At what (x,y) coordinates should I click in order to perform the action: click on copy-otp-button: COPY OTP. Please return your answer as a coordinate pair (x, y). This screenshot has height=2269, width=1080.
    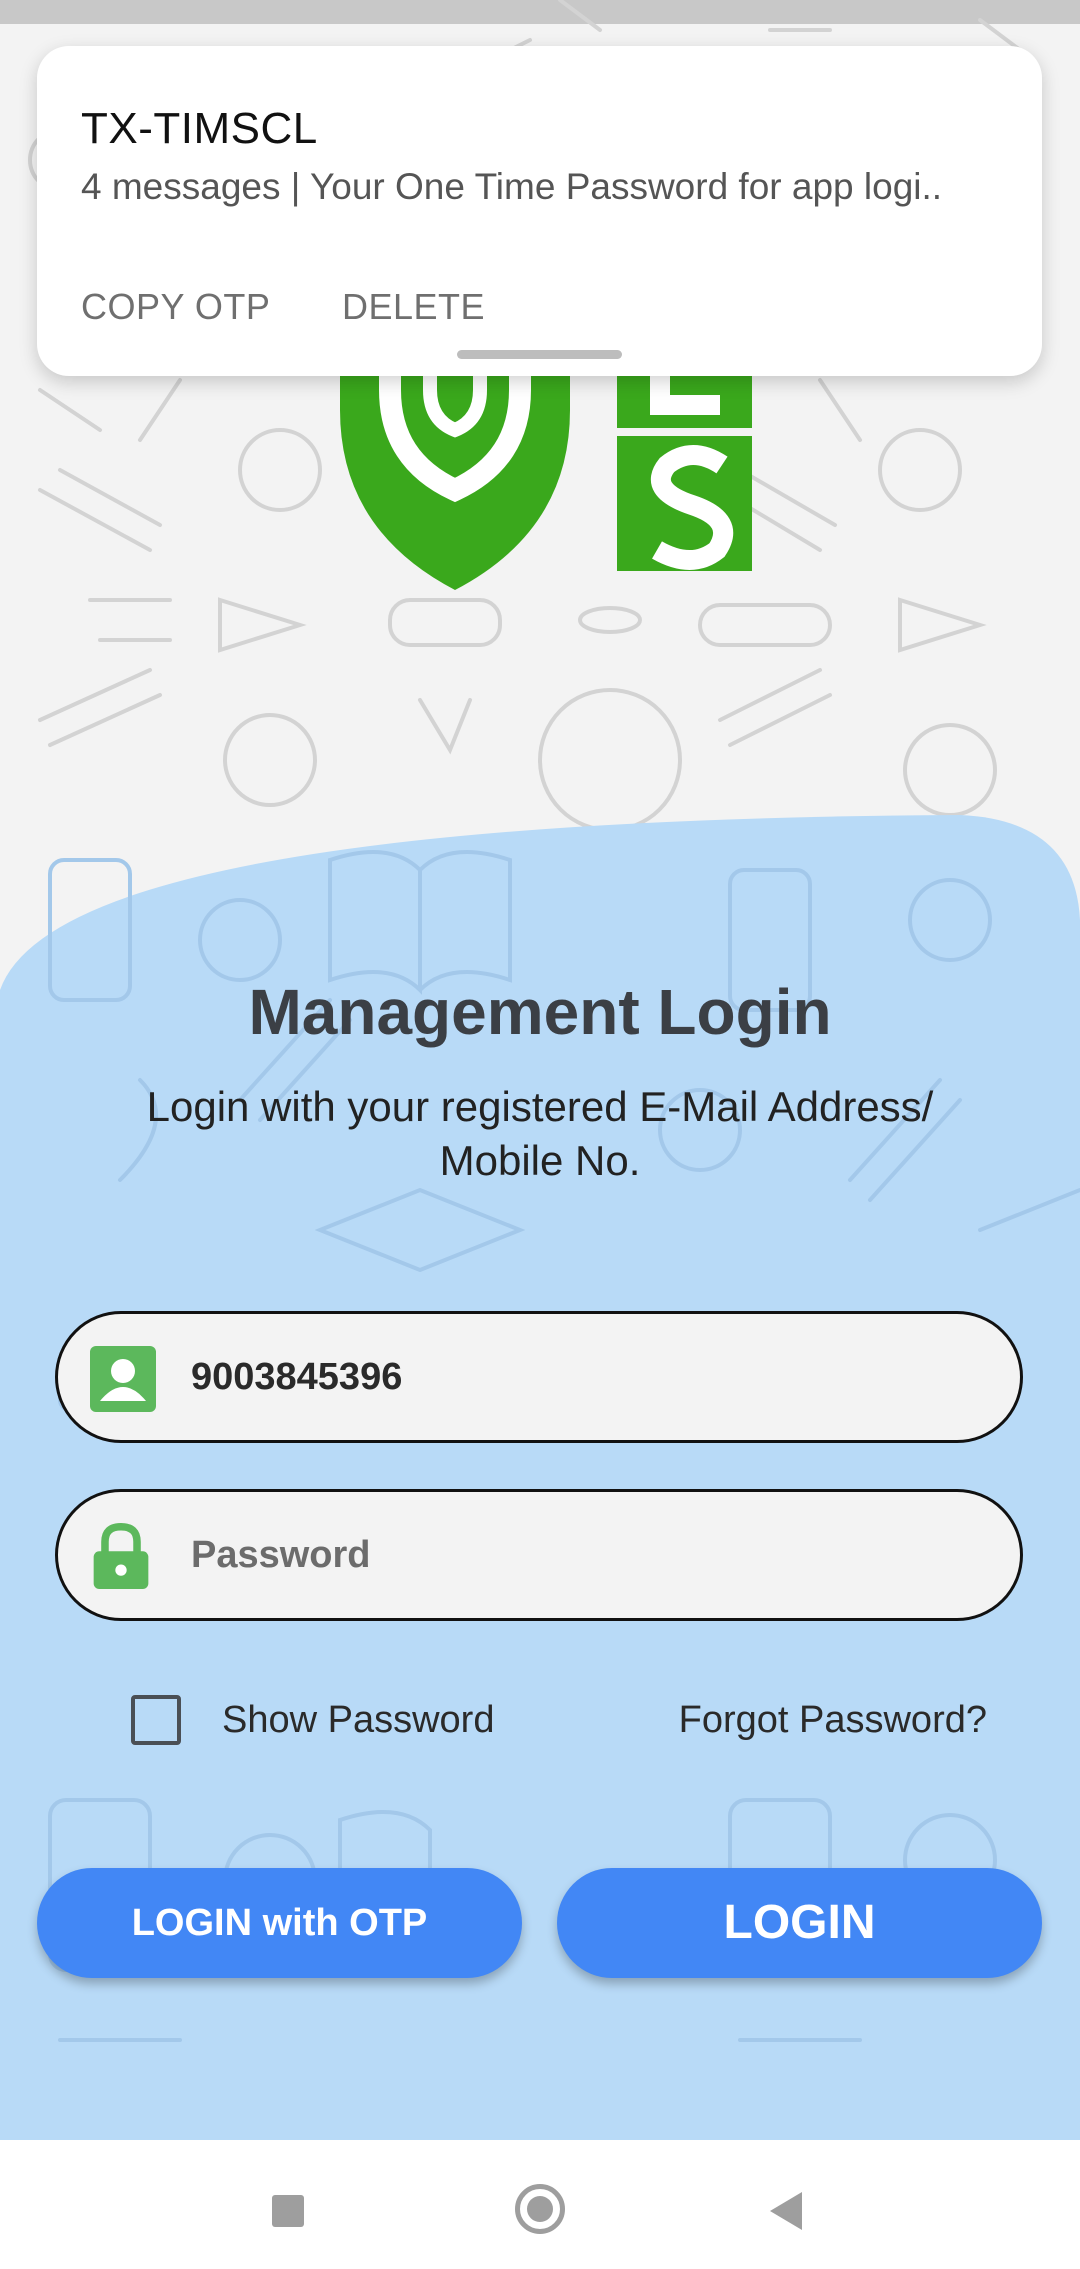
    Looking at the image, I should click on (175, 307).